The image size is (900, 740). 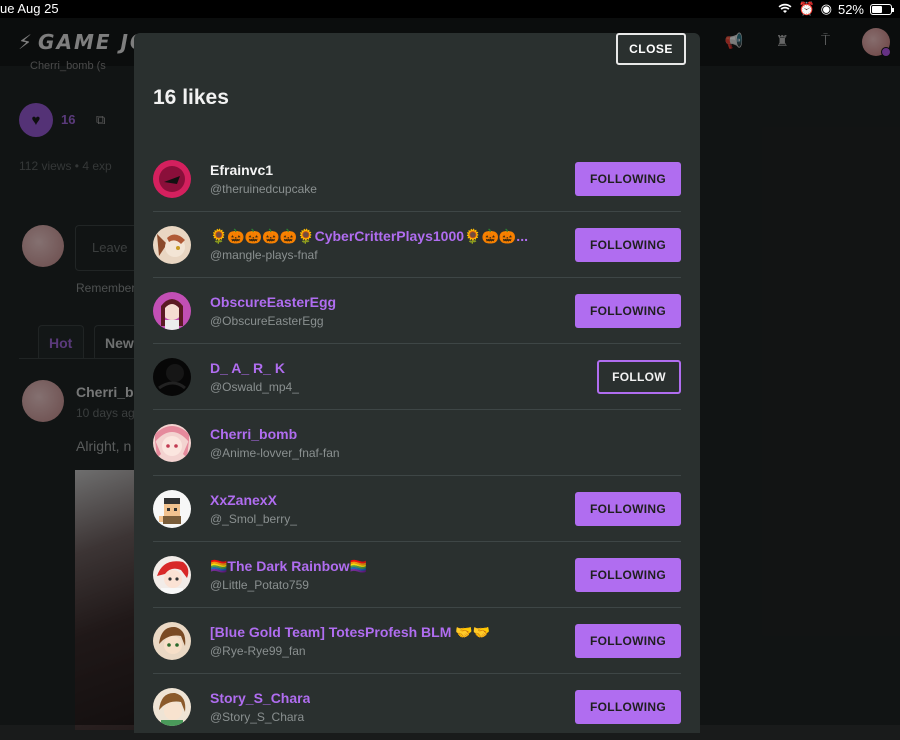 I want to click on user-name: Cherri_bomb, so click(x=253, y=434).